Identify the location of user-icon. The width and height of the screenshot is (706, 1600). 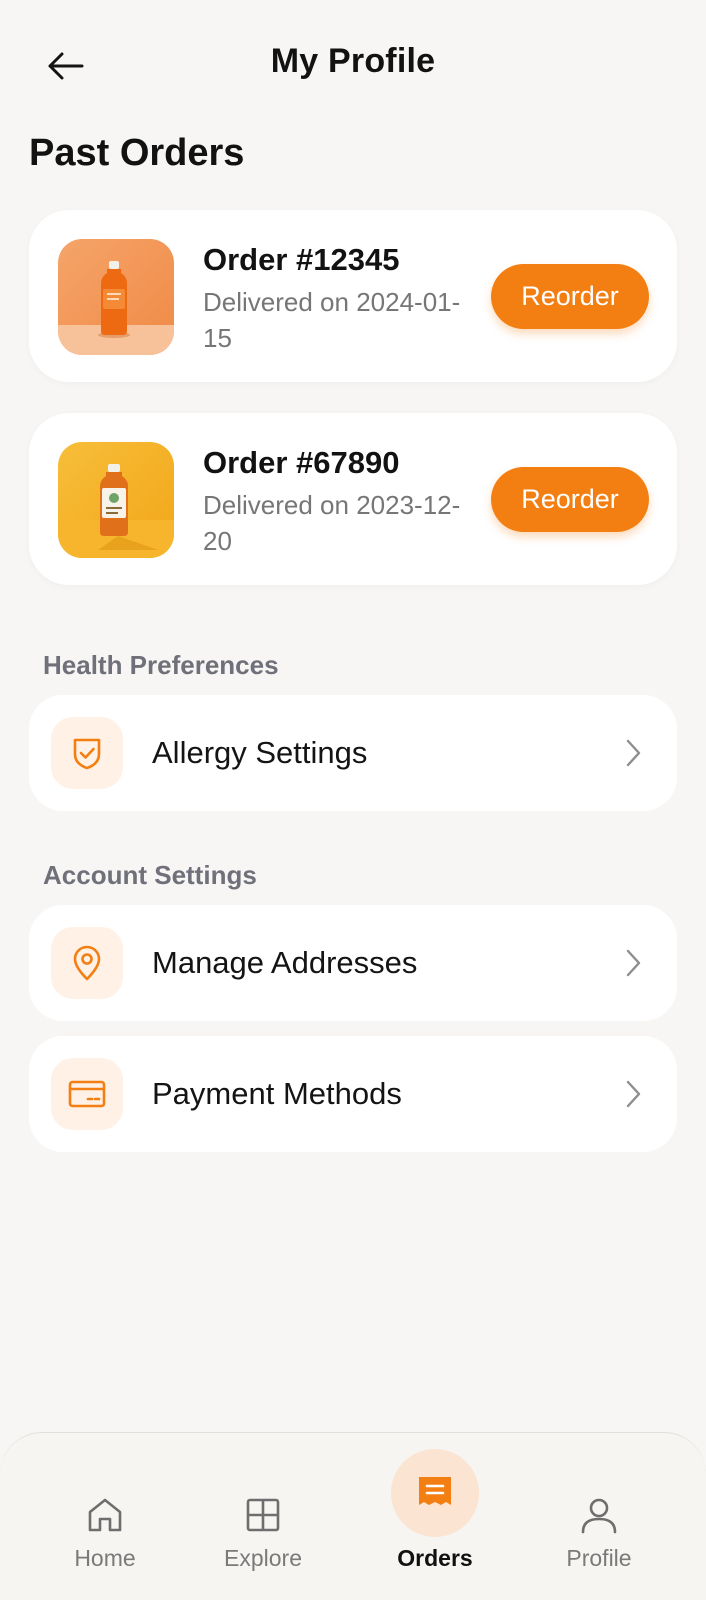
(599, 1515).